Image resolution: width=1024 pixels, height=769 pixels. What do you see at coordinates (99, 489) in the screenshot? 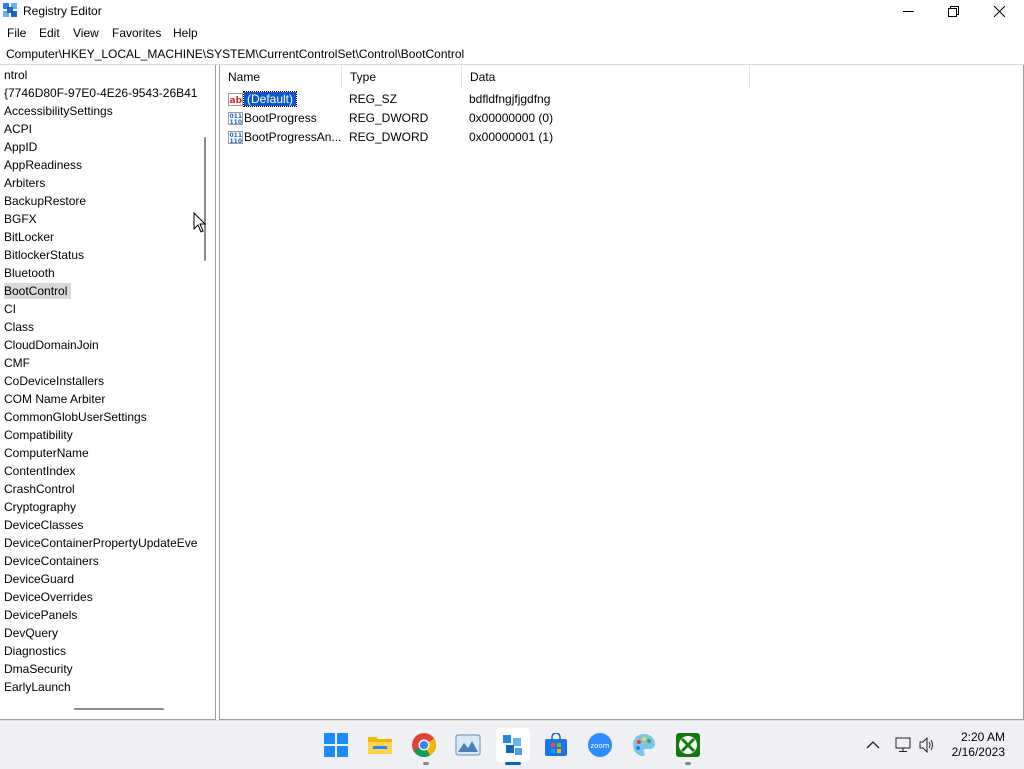
I see `tree-key: CrashControl` at bounding box center [99, 489].